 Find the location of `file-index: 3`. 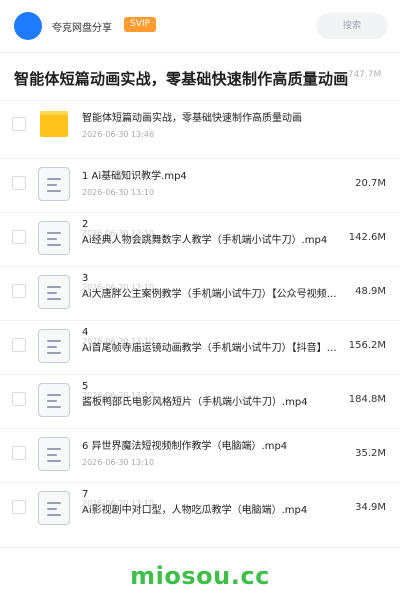

file-index: 3 is located at coordinates (85, 278).